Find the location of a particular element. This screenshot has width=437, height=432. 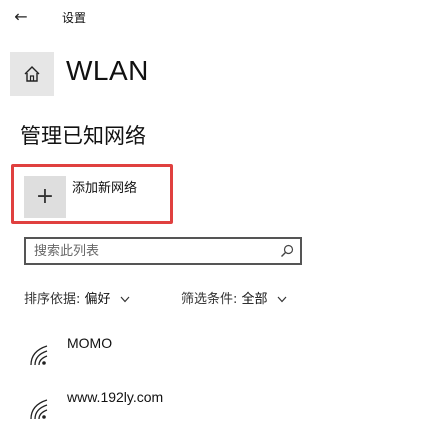

sort-value: 偏好 is located at coordinates (97, 299).